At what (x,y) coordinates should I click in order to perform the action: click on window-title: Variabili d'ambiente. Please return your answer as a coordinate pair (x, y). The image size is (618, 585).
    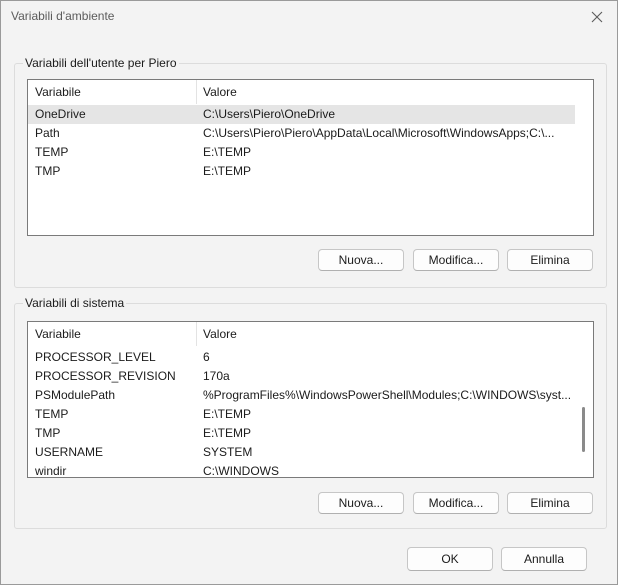
    Looking at the image, I should click on (63, 16).